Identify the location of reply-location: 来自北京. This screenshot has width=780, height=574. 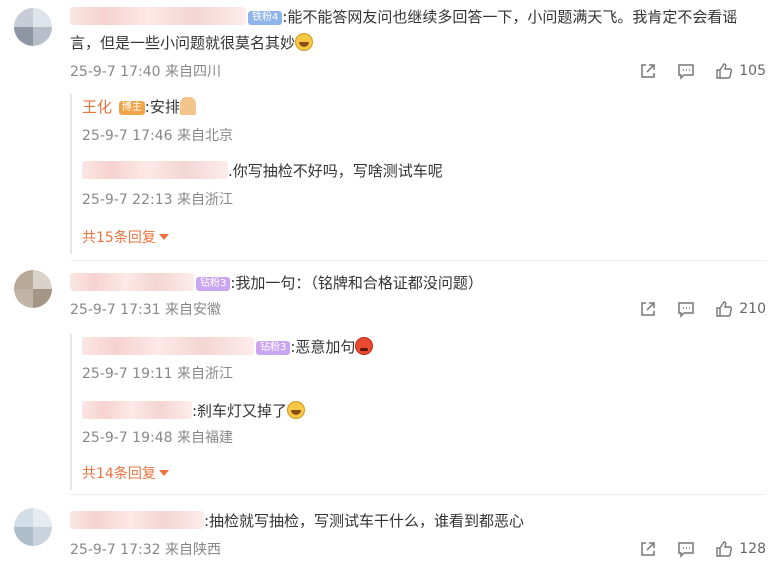
(204, 136).